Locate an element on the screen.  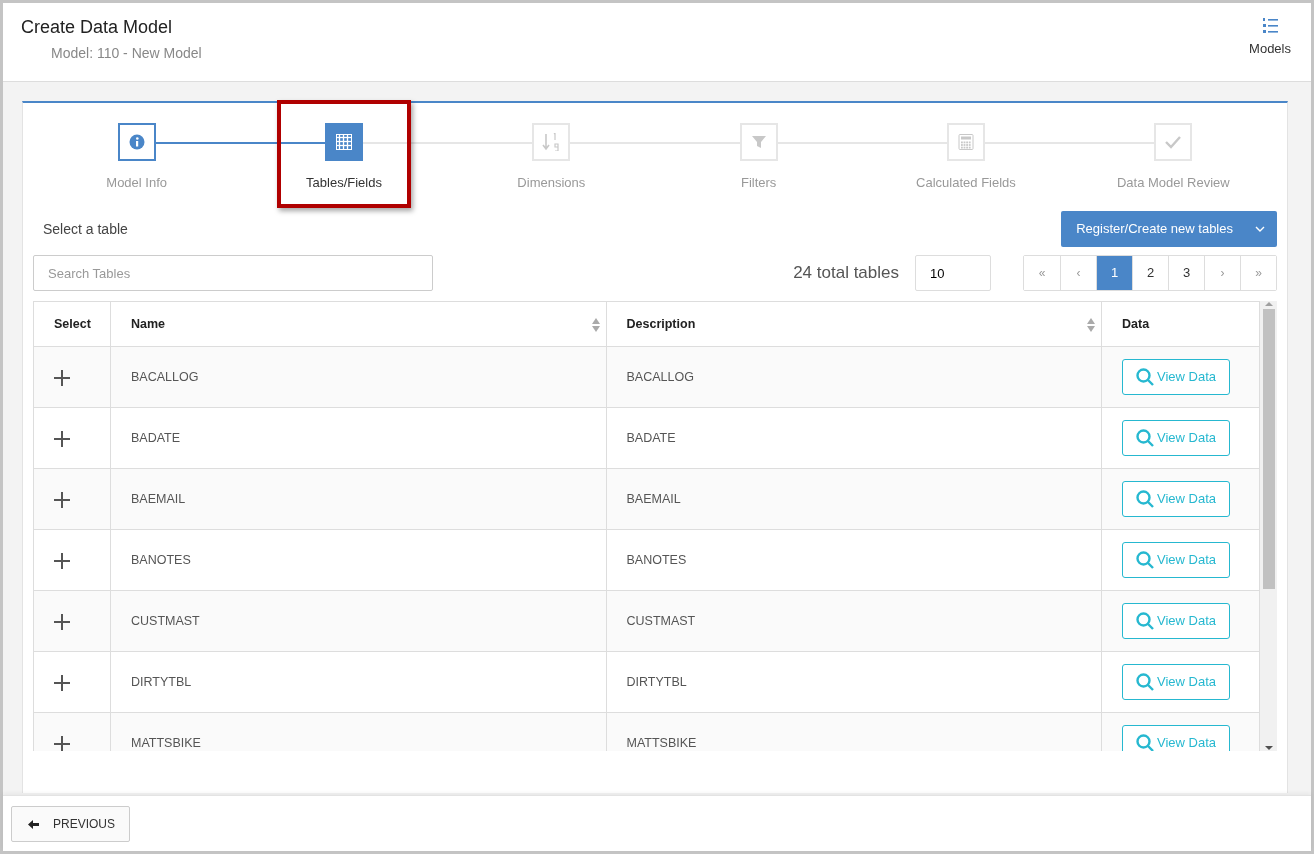
description-cell: BAEMAIL is located at coordinates (854, 499).